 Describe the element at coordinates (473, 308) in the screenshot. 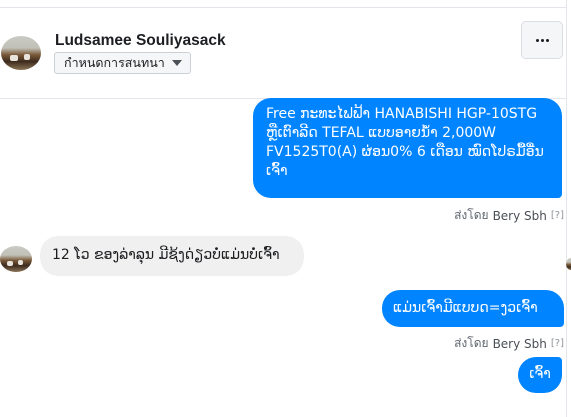

I see `outgoing-message-bubble: ແມ່ນເຈົ້າມີແບບດ=ງວເຈົ້າ` at that location.